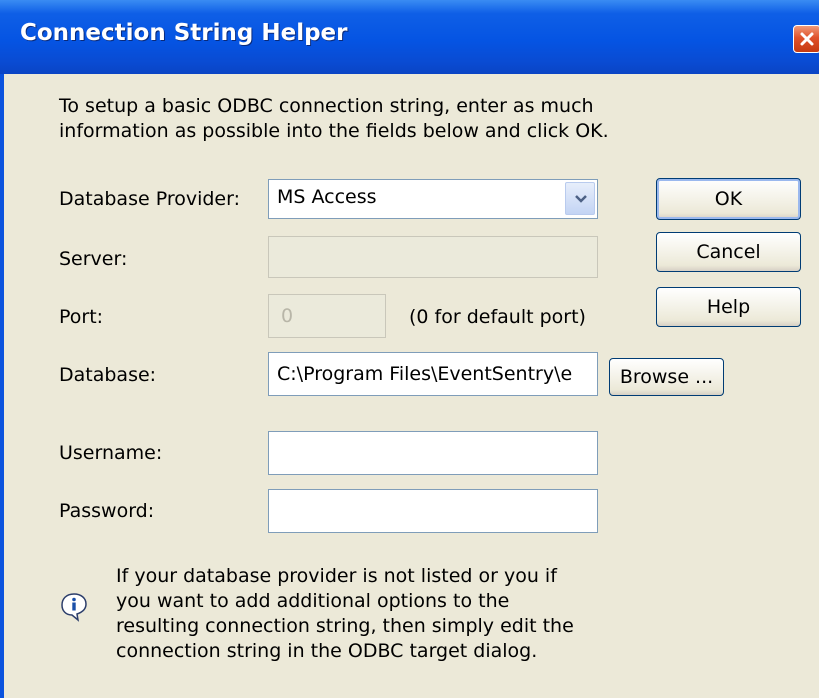 Image resolution: width=819 pixels, height=698 pixels. I want to click on server-field, so click(433, 257).